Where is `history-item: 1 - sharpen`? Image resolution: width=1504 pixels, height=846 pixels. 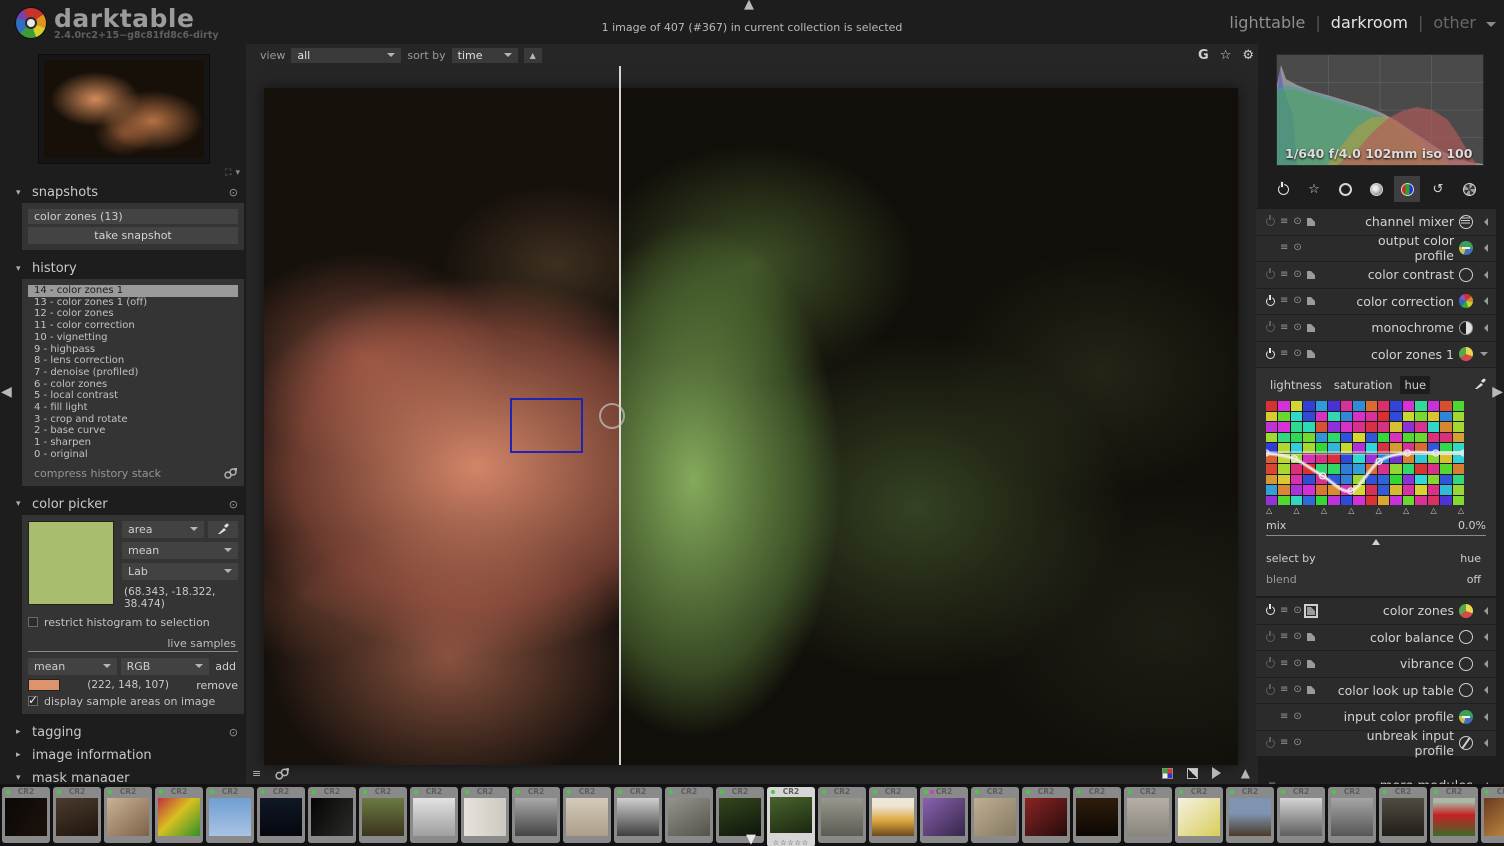
history-item: 1 - sharpen is located at coordinates (133, 443).